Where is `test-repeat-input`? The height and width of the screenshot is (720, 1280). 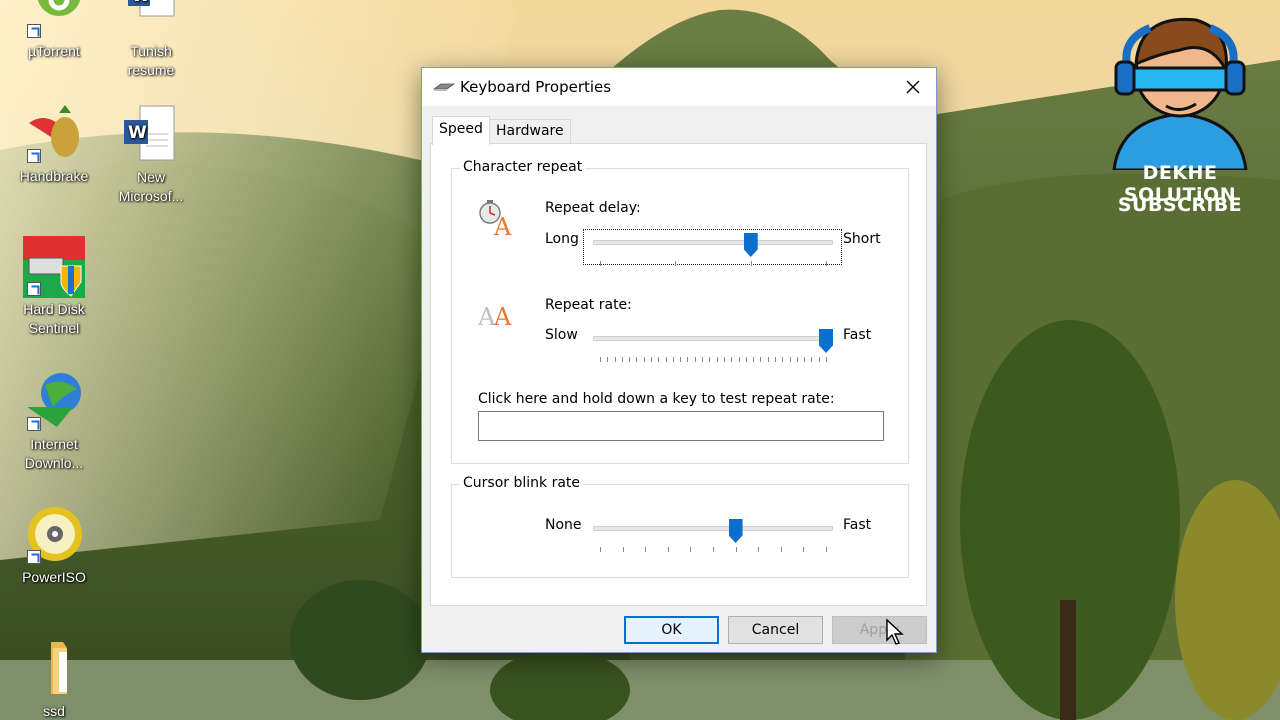
test-repeat-input is located at coordinates (681, 426).